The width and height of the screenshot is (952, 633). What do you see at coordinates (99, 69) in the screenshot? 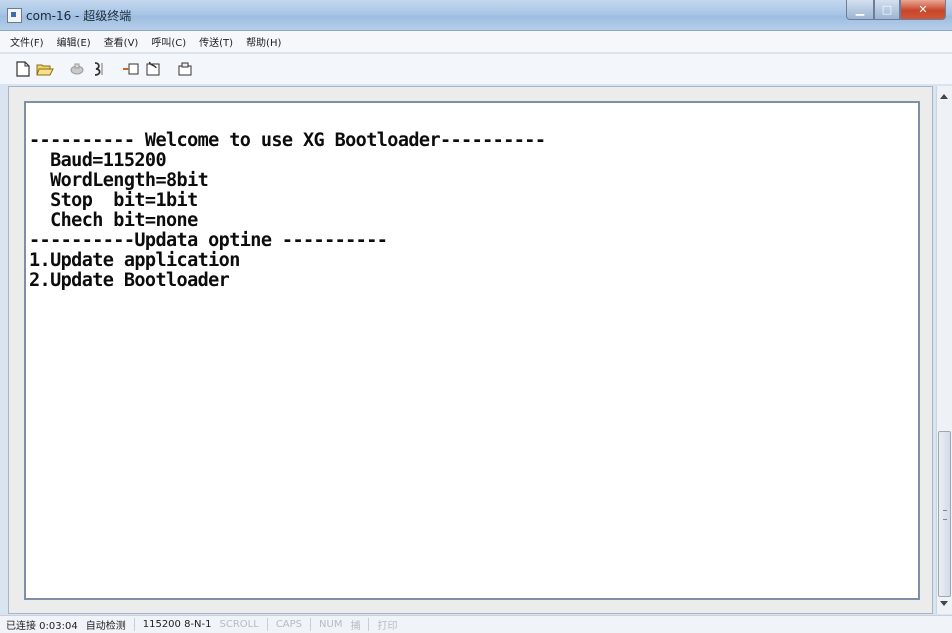
I see `properties-icon` at bounding box center [99, 69].